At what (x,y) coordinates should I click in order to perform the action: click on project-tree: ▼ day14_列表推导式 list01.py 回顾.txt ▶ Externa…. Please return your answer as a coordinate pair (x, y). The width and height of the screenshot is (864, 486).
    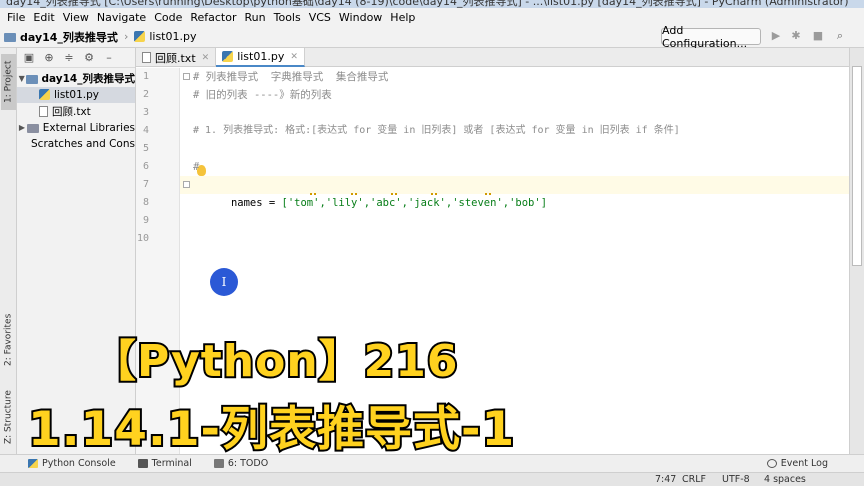
    Looking at the image, I should click on (76, 110).